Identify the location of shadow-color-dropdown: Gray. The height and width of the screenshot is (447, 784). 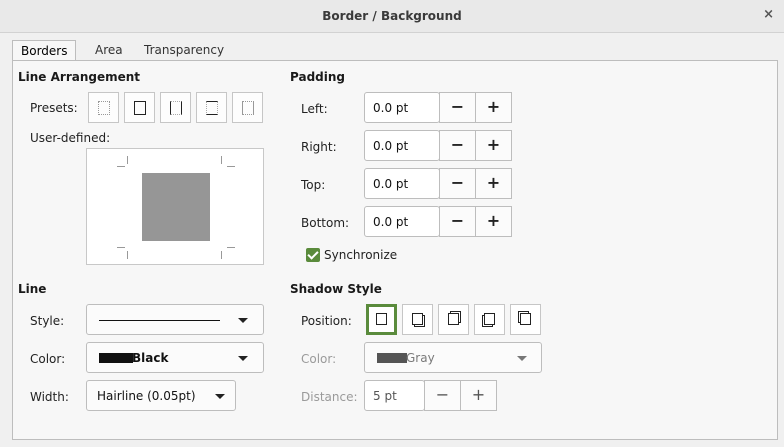
(453, 357).